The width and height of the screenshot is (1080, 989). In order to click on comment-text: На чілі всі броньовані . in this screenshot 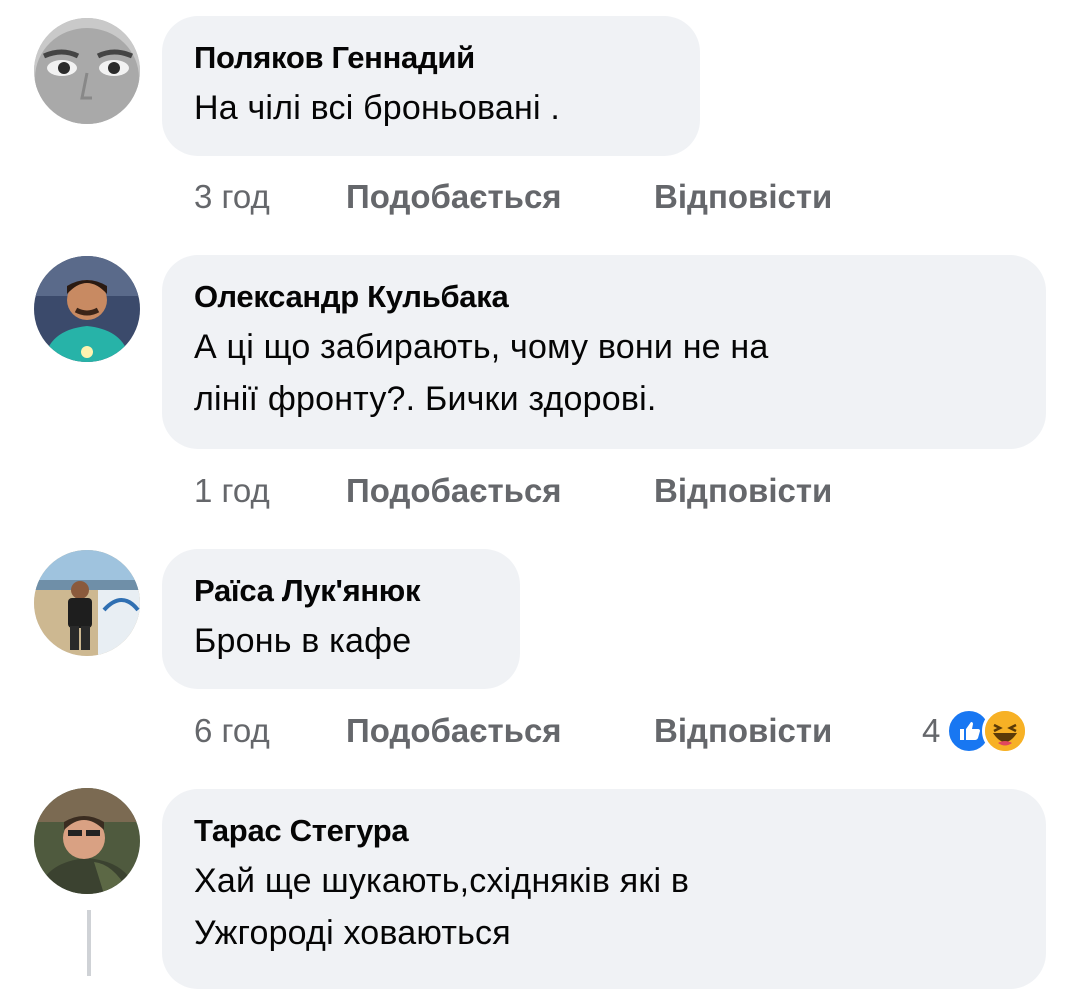, I will do `click(377, 108)`.